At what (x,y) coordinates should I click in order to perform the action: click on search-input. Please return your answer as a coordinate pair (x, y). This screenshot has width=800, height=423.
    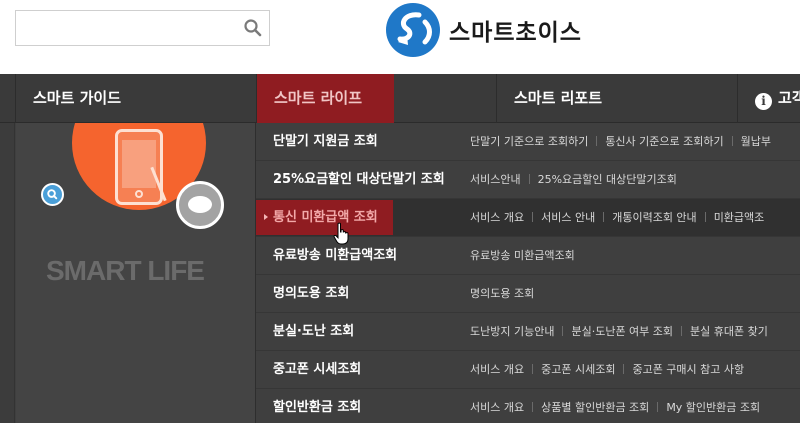
    Looking at the image, I should click on (126, 28).